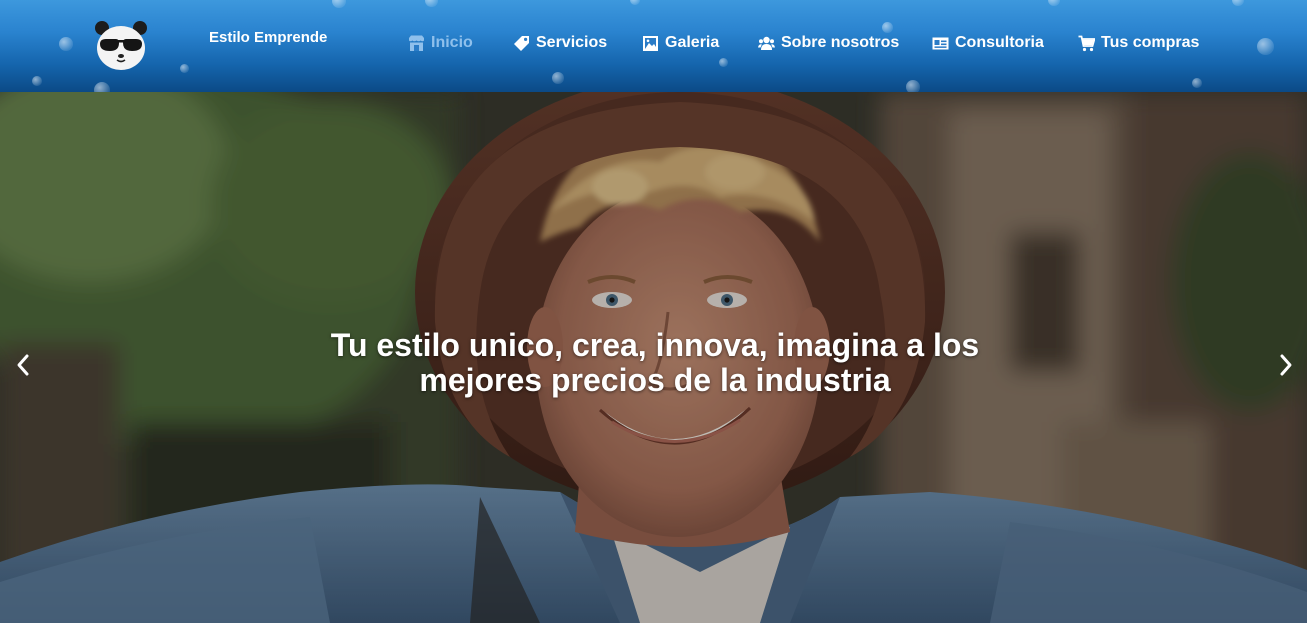  What do you see at coordinates (572, 42) in the screenshot?
I see `nav-label: Servicios` at bounding box center [572, 42].